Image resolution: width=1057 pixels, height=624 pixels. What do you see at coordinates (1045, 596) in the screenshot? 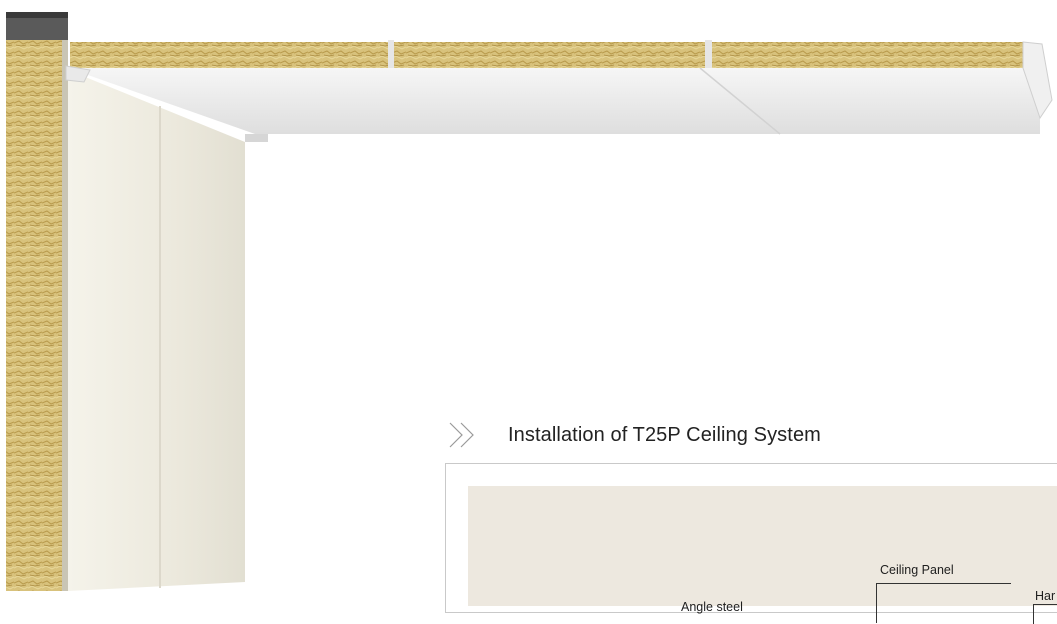
I see `hanger-label: Har` at bounding box center [1045, 596].